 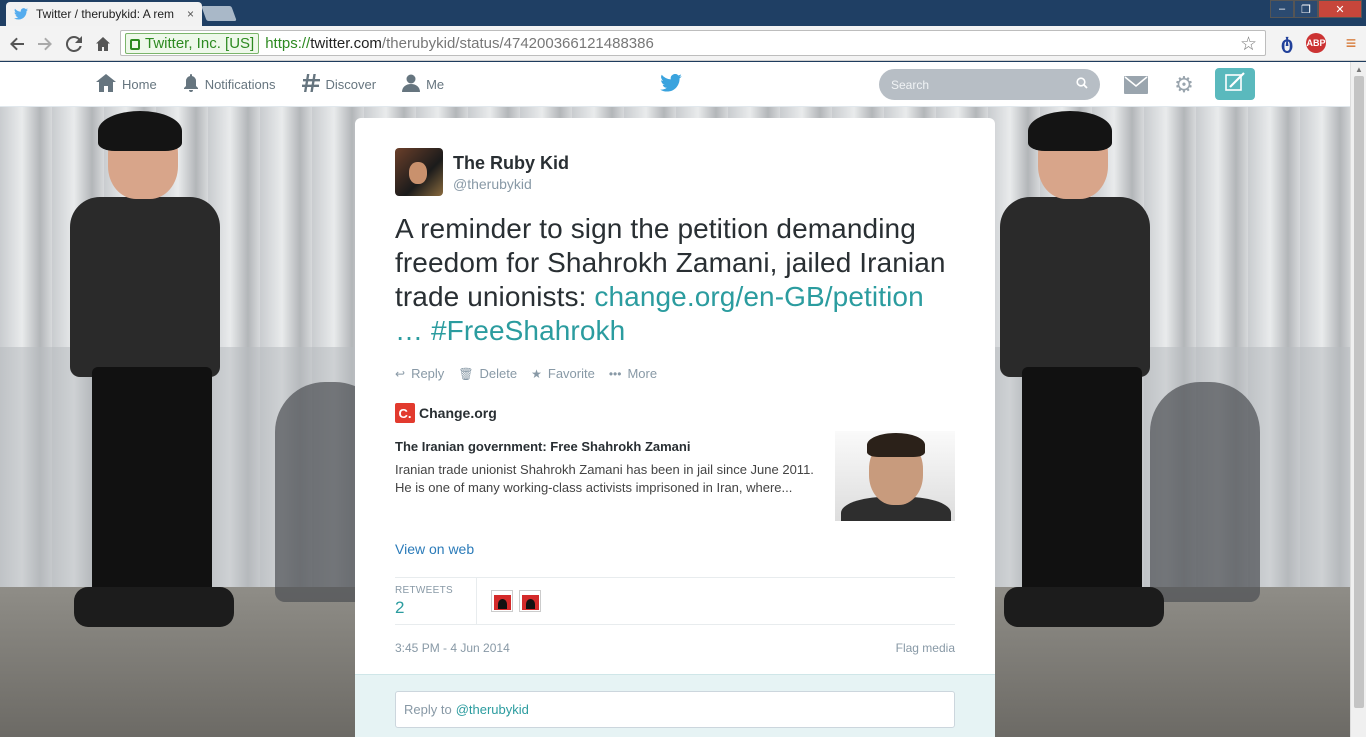 What do you see at coordinates (1359, 392) in the screenshot?
I see `scrollbar-thumb` at bounding box center [1359, 392].